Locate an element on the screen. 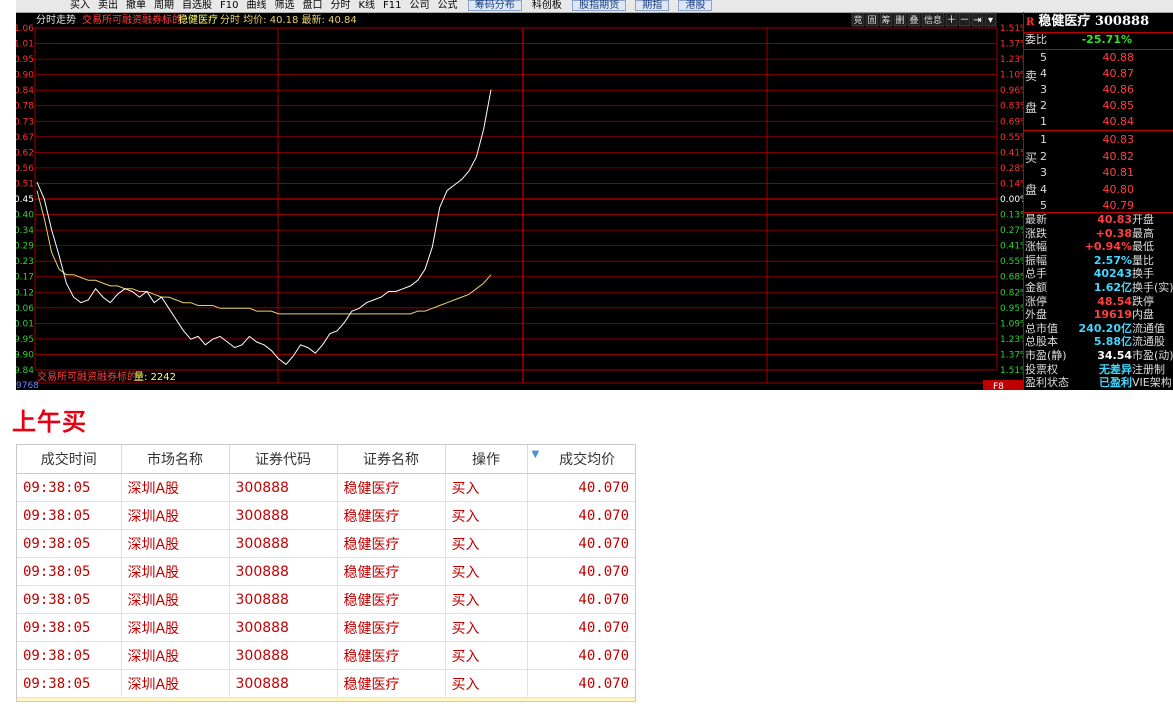  right-percent-tick: 0.83% is located at coordinates (1011, 107).